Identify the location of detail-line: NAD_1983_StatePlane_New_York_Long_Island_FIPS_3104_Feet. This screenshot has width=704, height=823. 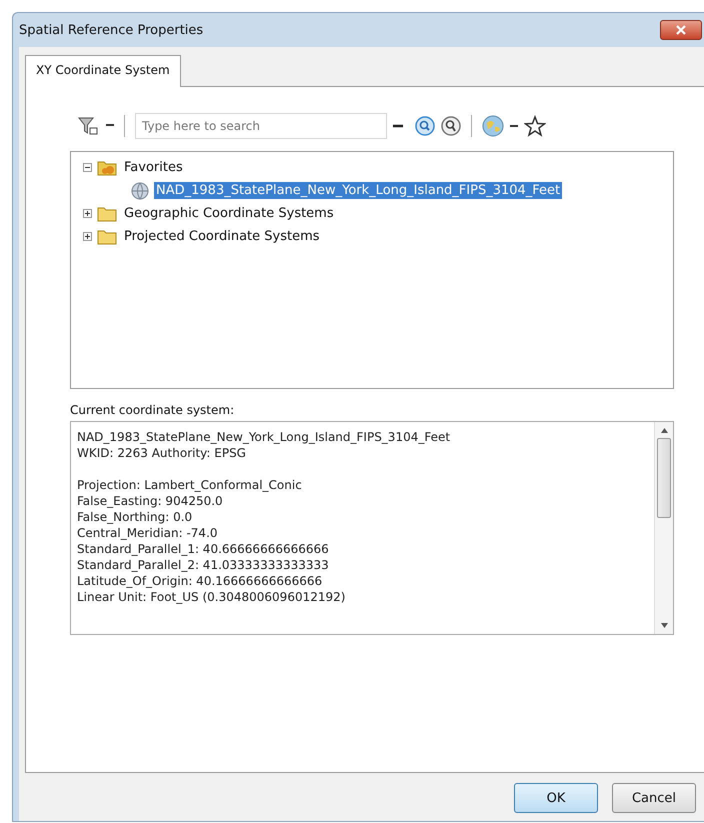
(264, 437).